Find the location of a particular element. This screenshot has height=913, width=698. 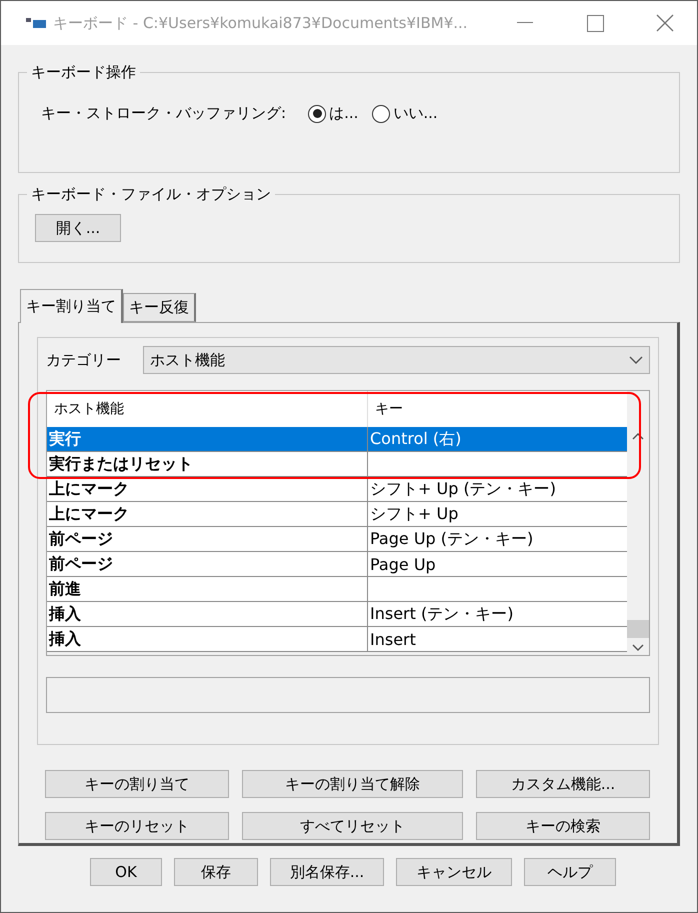

dialog-button: ヘルプ is located at coordinates (570, 872).